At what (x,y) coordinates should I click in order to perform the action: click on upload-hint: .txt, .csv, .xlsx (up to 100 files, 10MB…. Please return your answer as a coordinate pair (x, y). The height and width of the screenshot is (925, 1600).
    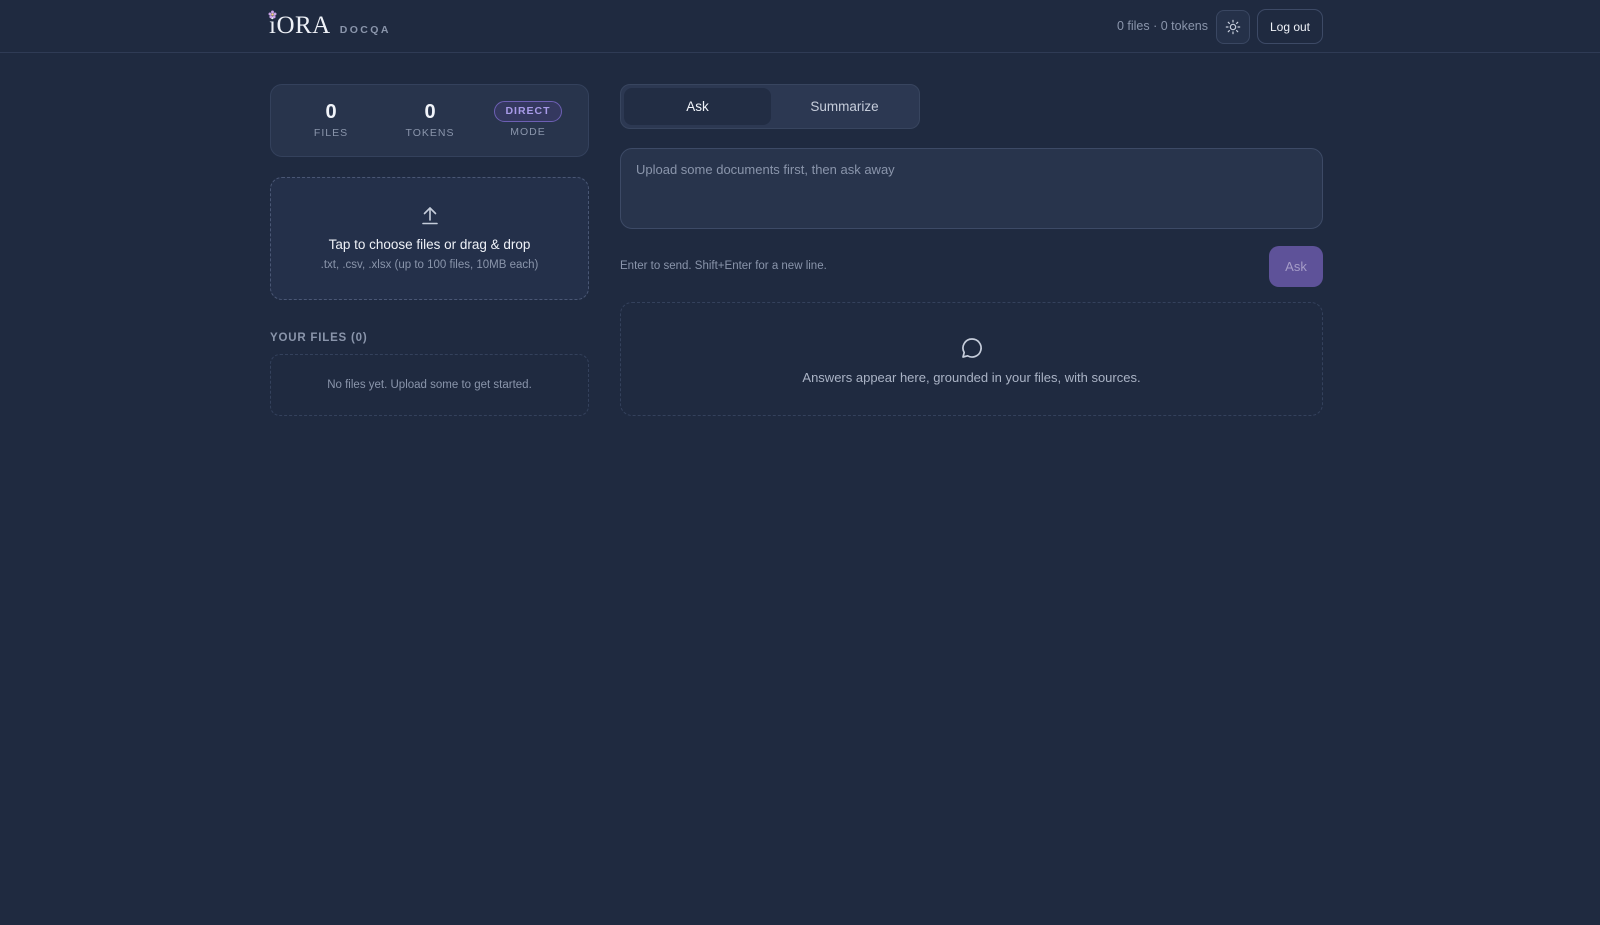
    Looking at the image, I should click on (429, 265).